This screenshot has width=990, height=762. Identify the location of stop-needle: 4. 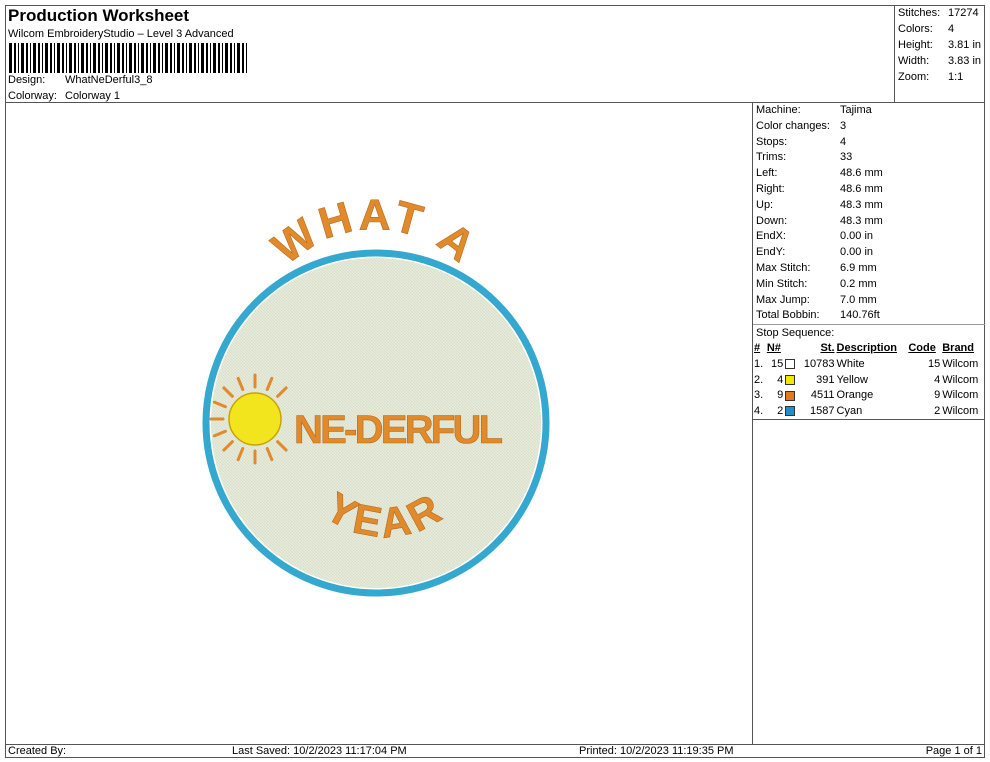
(780, 379).